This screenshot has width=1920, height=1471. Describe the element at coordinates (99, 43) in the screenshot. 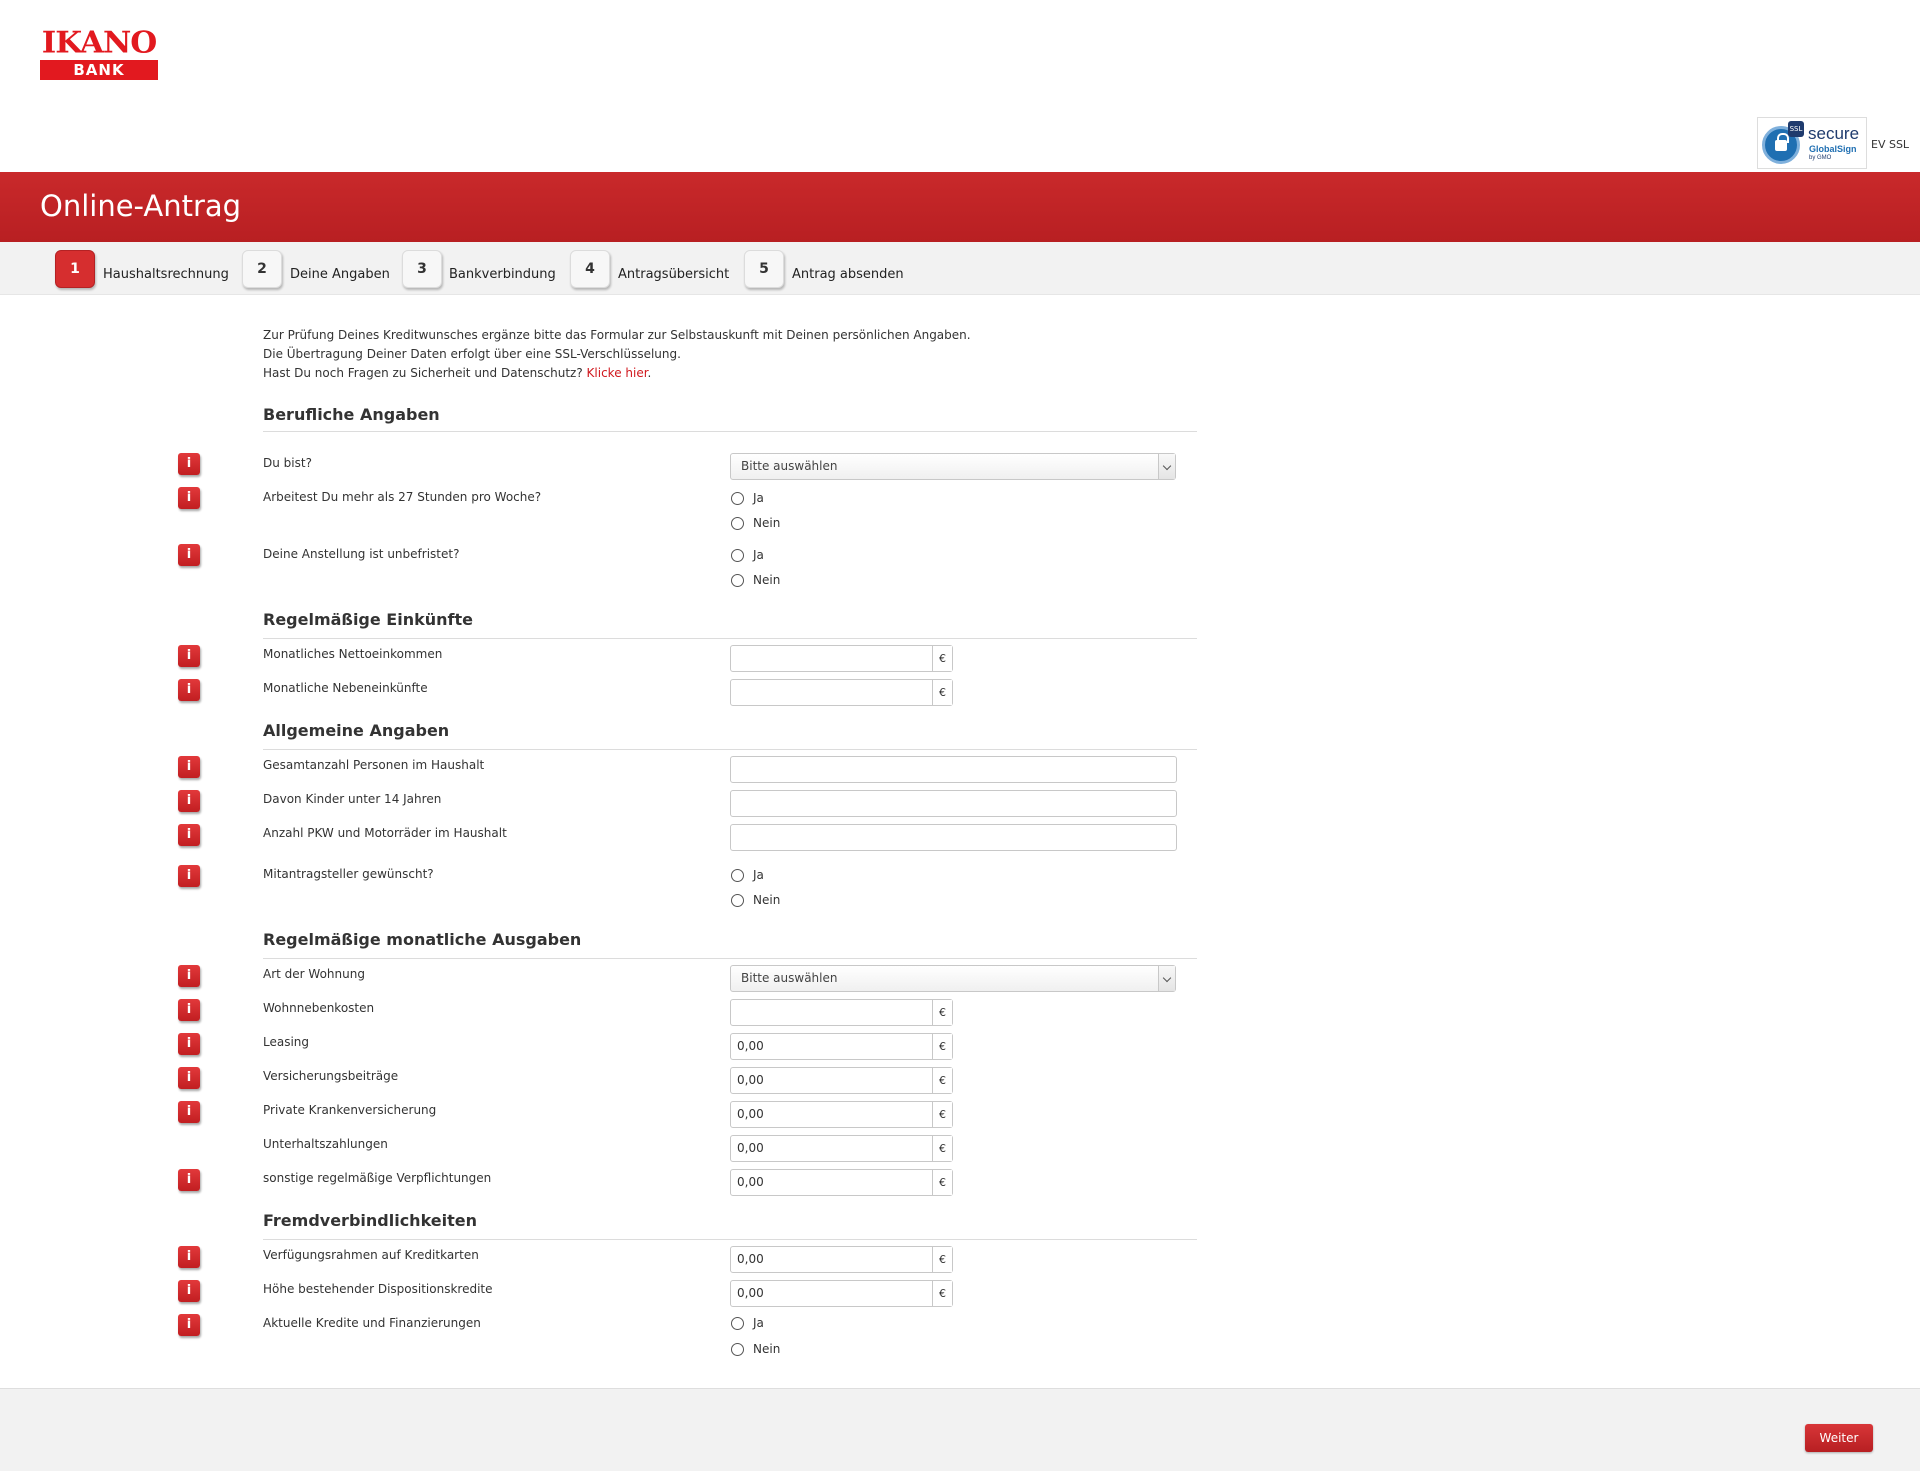

I see `logo-wordmark: IKANO` at that location.